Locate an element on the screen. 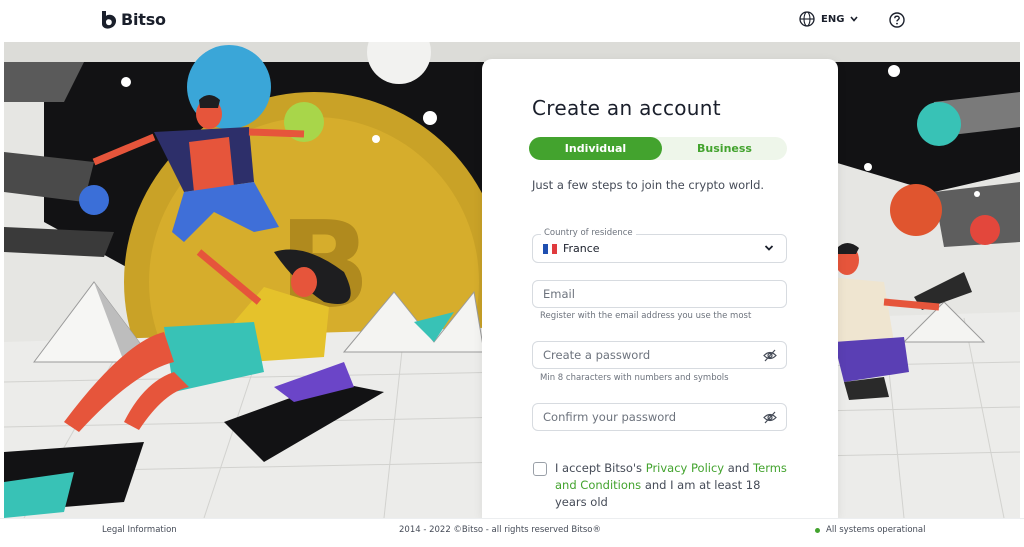 The image size is (1024, 547). bitso-logo: Bitso is located at coordinates (133, 19).